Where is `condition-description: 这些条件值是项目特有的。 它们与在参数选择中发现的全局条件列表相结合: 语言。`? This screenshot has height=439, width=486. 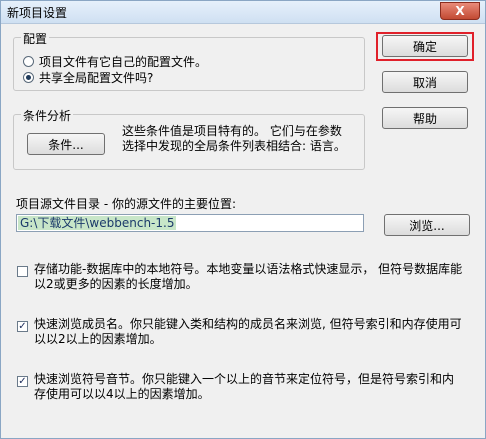 condition-description: 这些条件值是项目特有的。 它们与在参数选择中发现的全局条件列表相结合: 语言。 is located at coordinates (234, 138).